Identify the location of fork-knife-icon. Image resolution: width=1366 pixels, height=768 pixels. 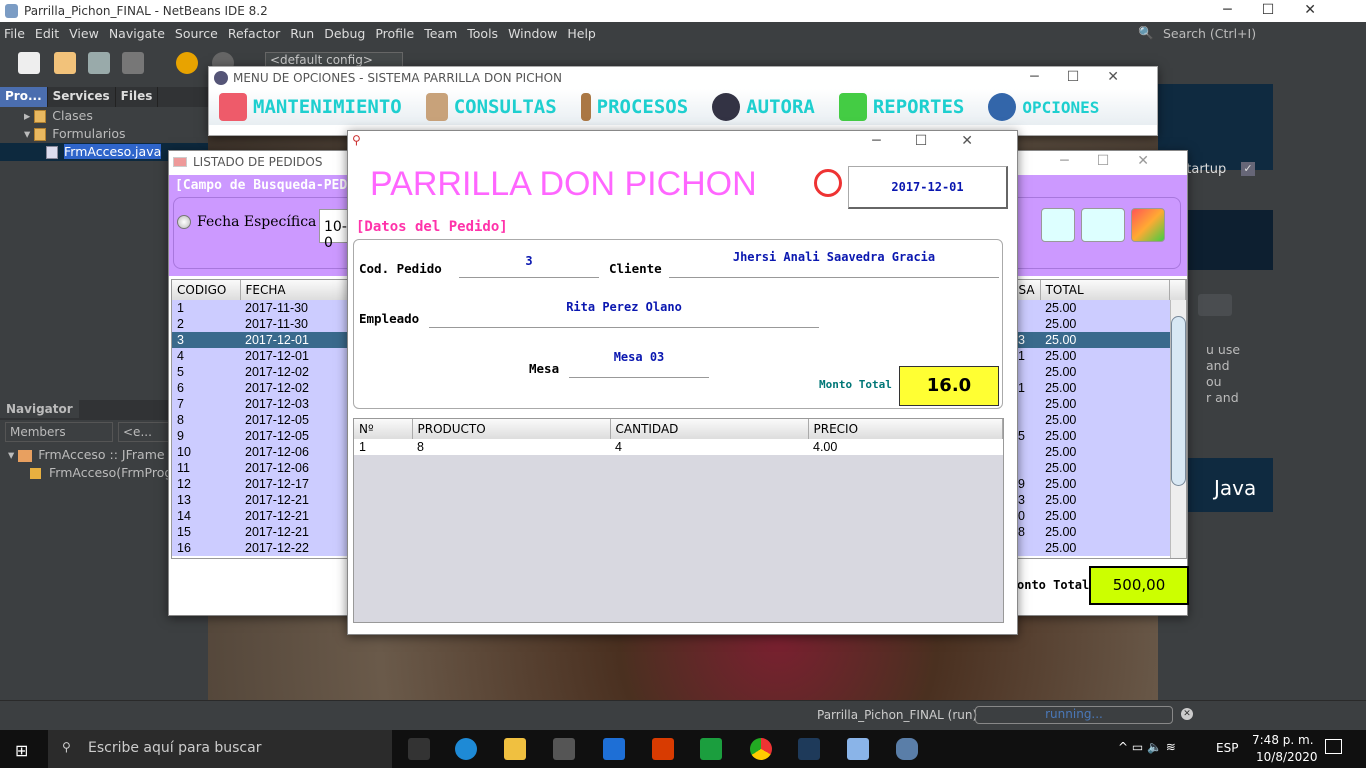
(585, 107).